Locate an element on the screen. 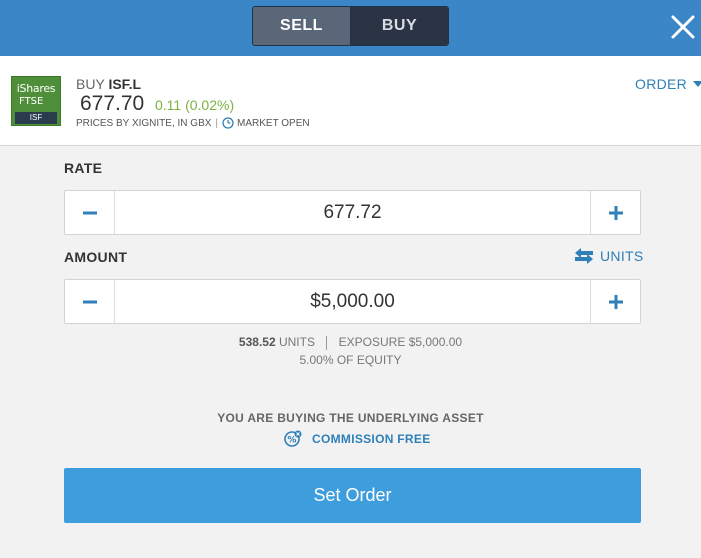 The image size is (701, 558). prices-by-text: PRICES BY XIGNITE, IN GBX is located at coordinates (144, 123).